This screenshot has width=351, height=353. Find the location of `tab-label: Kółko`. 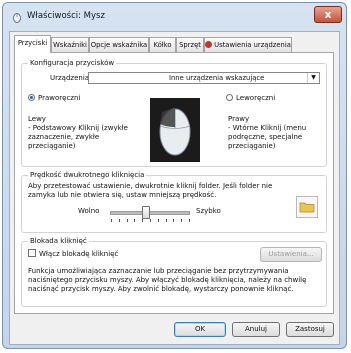

tab-label: Kółko is located at coordinates (162, 45).